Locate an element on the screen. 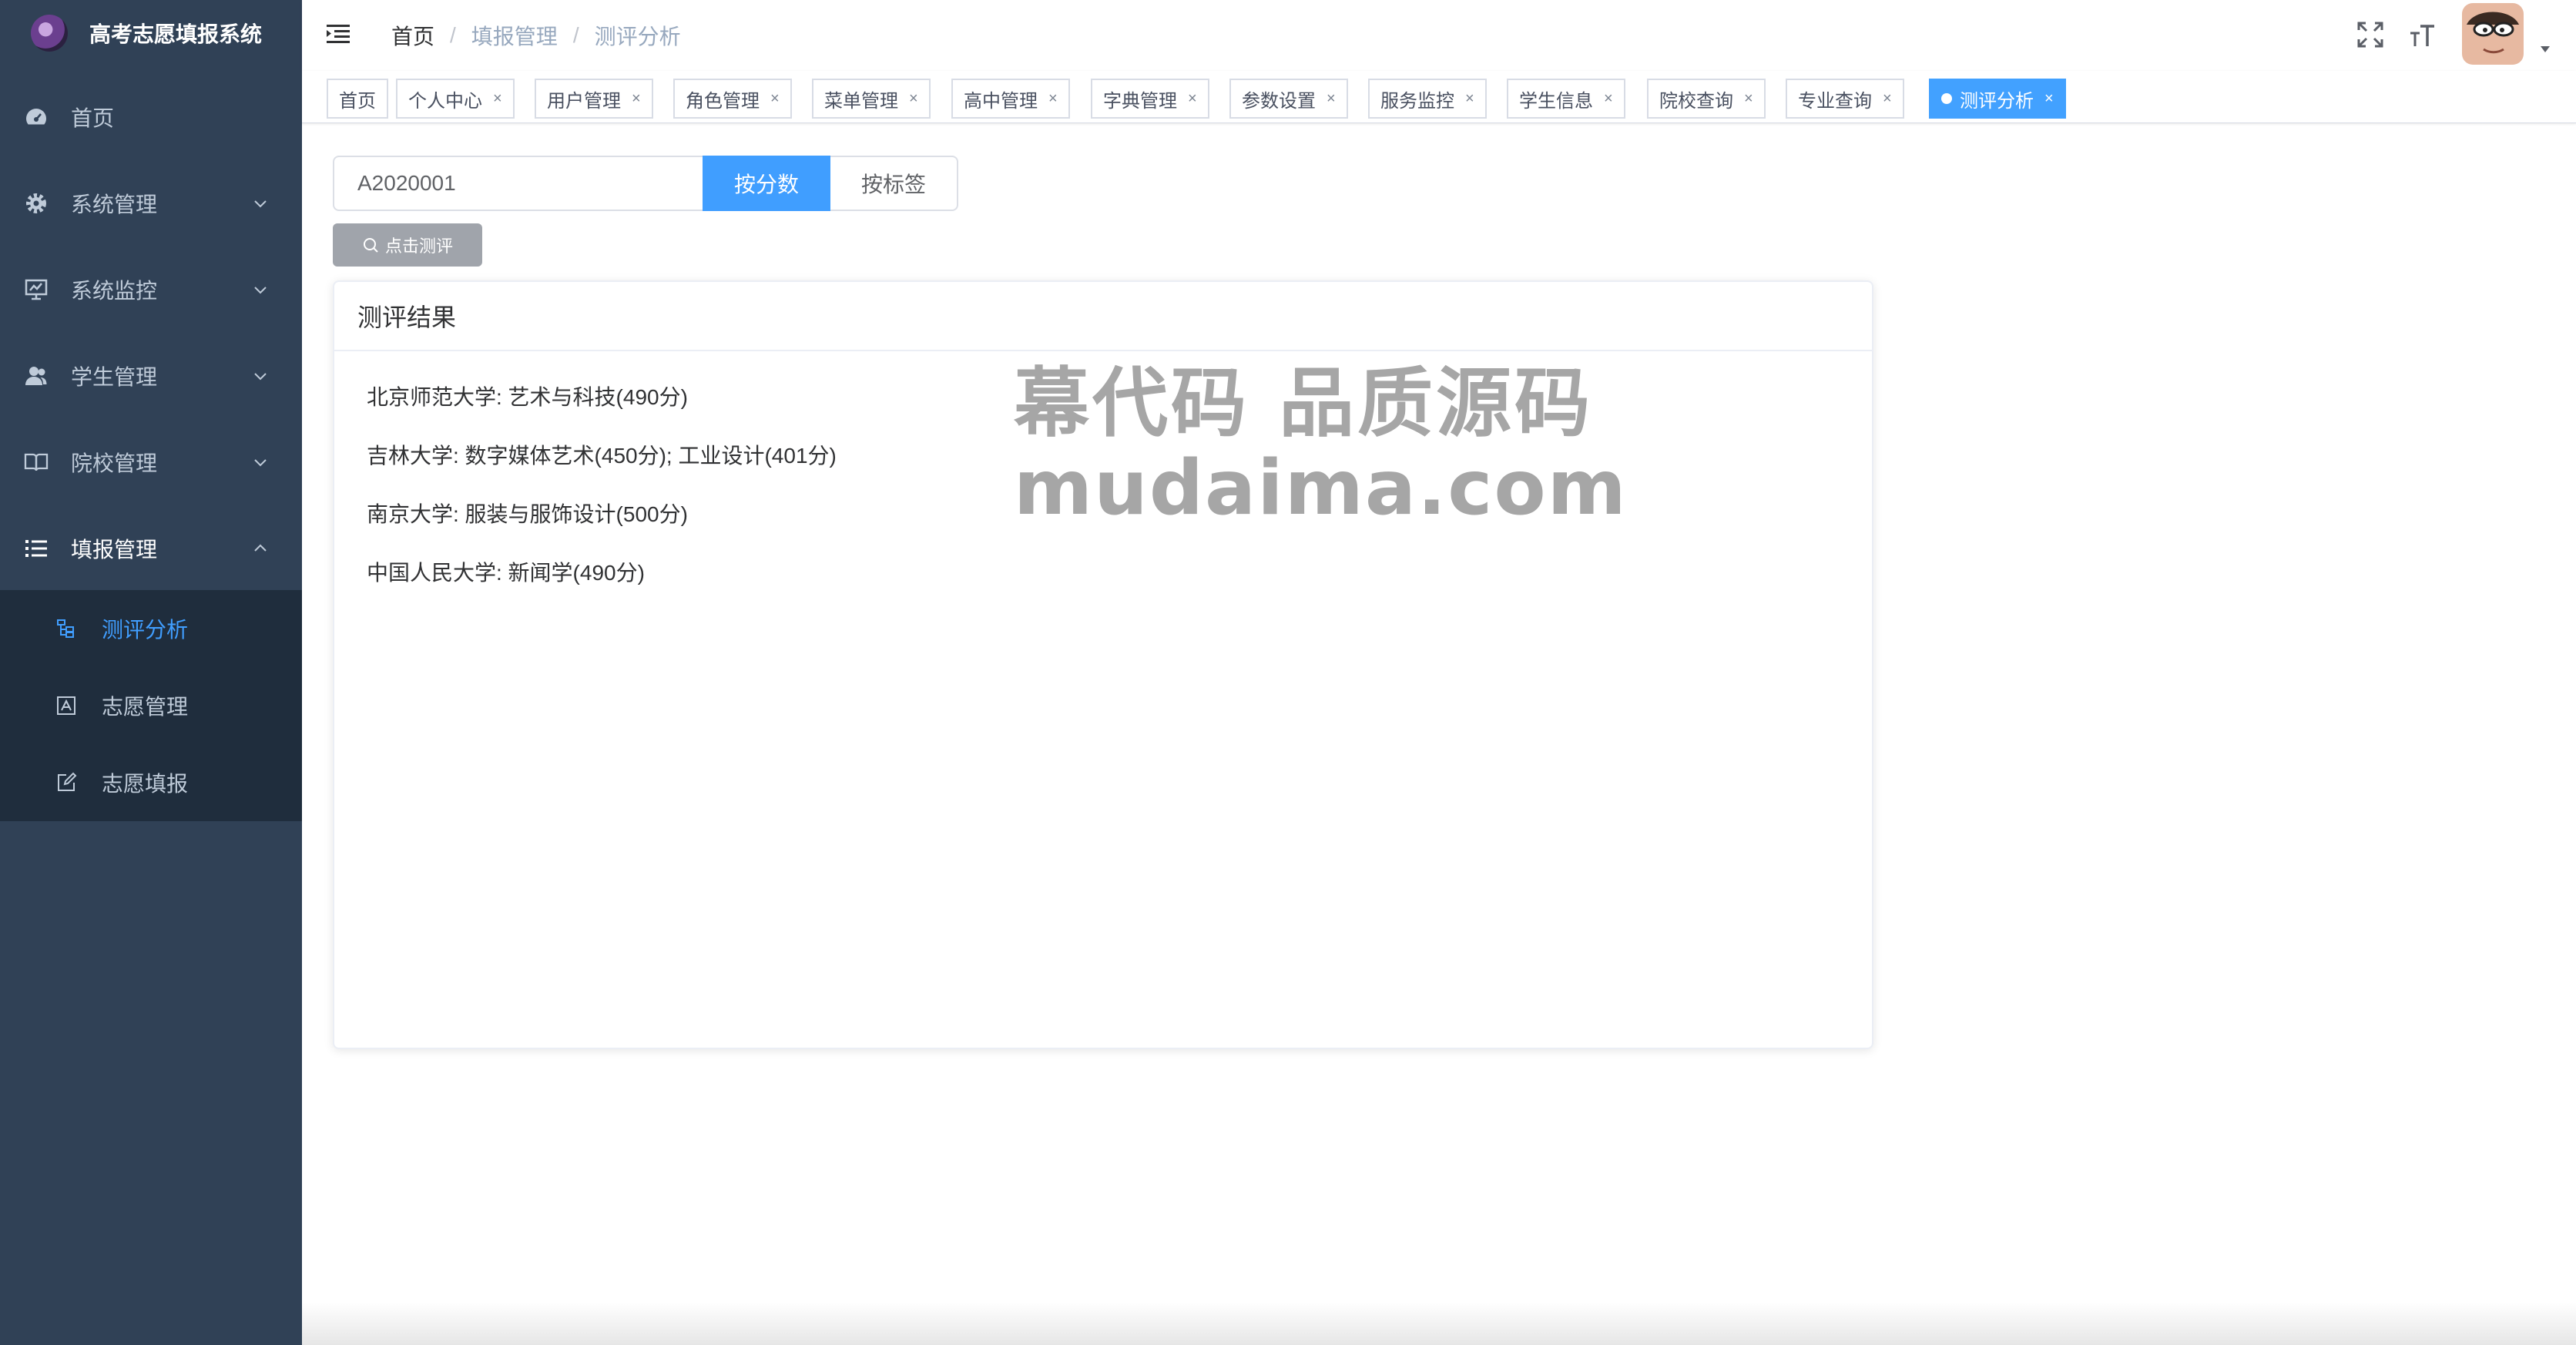  sidebar-subitem-label: 测评分析 is located at coordinates (145, 630).